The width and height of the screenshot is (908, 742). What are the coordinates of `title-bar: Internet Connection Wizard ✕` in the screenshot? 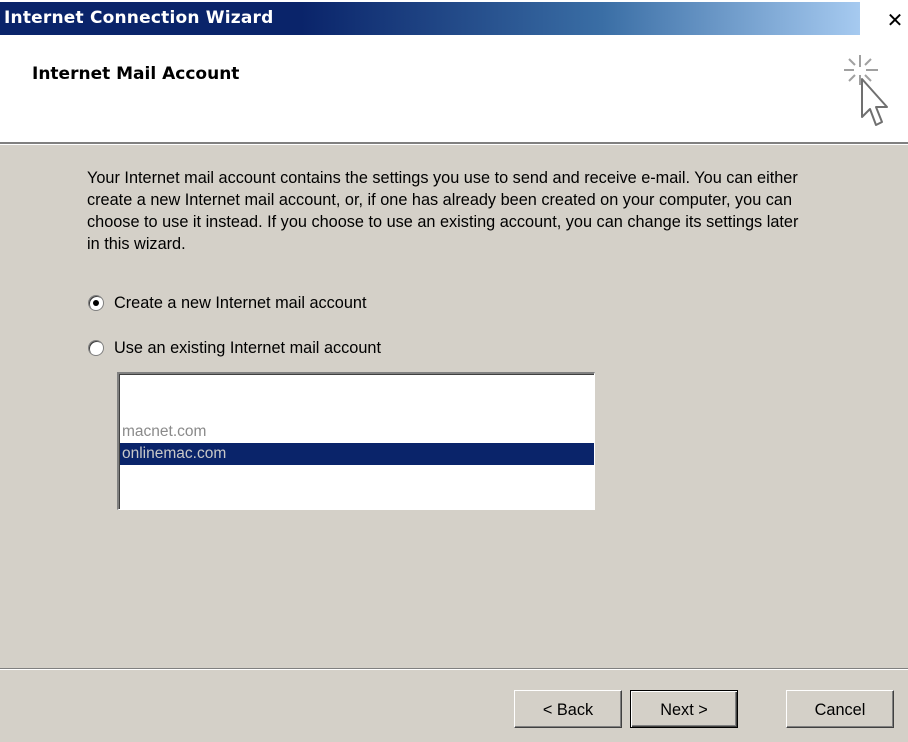 It's located at (454, 18).